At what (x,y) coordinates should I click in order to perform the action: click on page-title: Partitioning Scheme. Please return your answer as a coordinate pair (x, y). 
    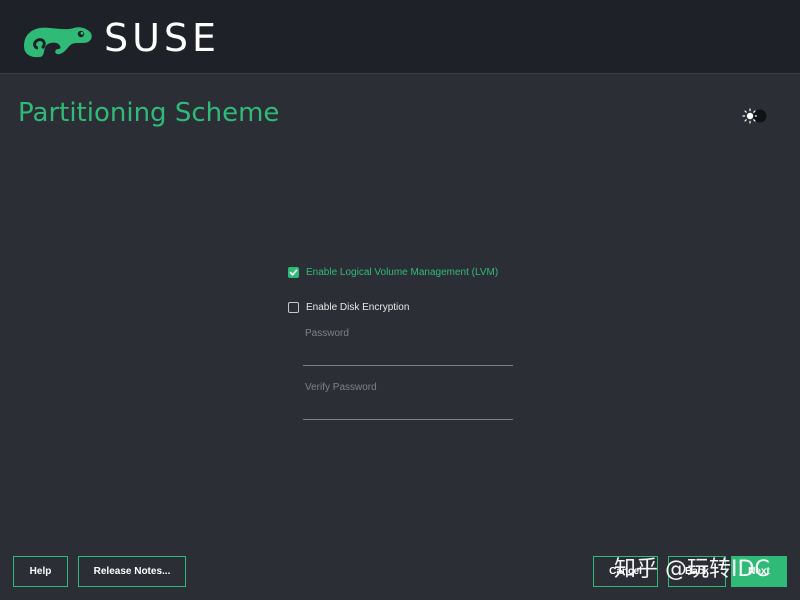
    Looking at the image, I should click on (149, 113).